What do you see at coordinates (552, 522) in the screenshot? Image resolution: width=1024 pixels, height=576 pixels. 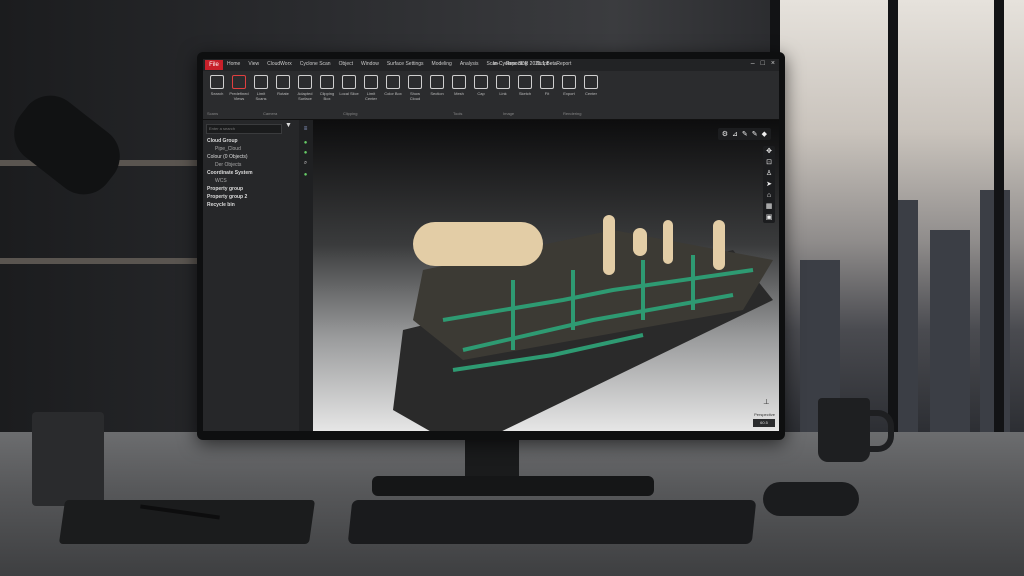 I see `keyboard` at bounding box center [552, 522].